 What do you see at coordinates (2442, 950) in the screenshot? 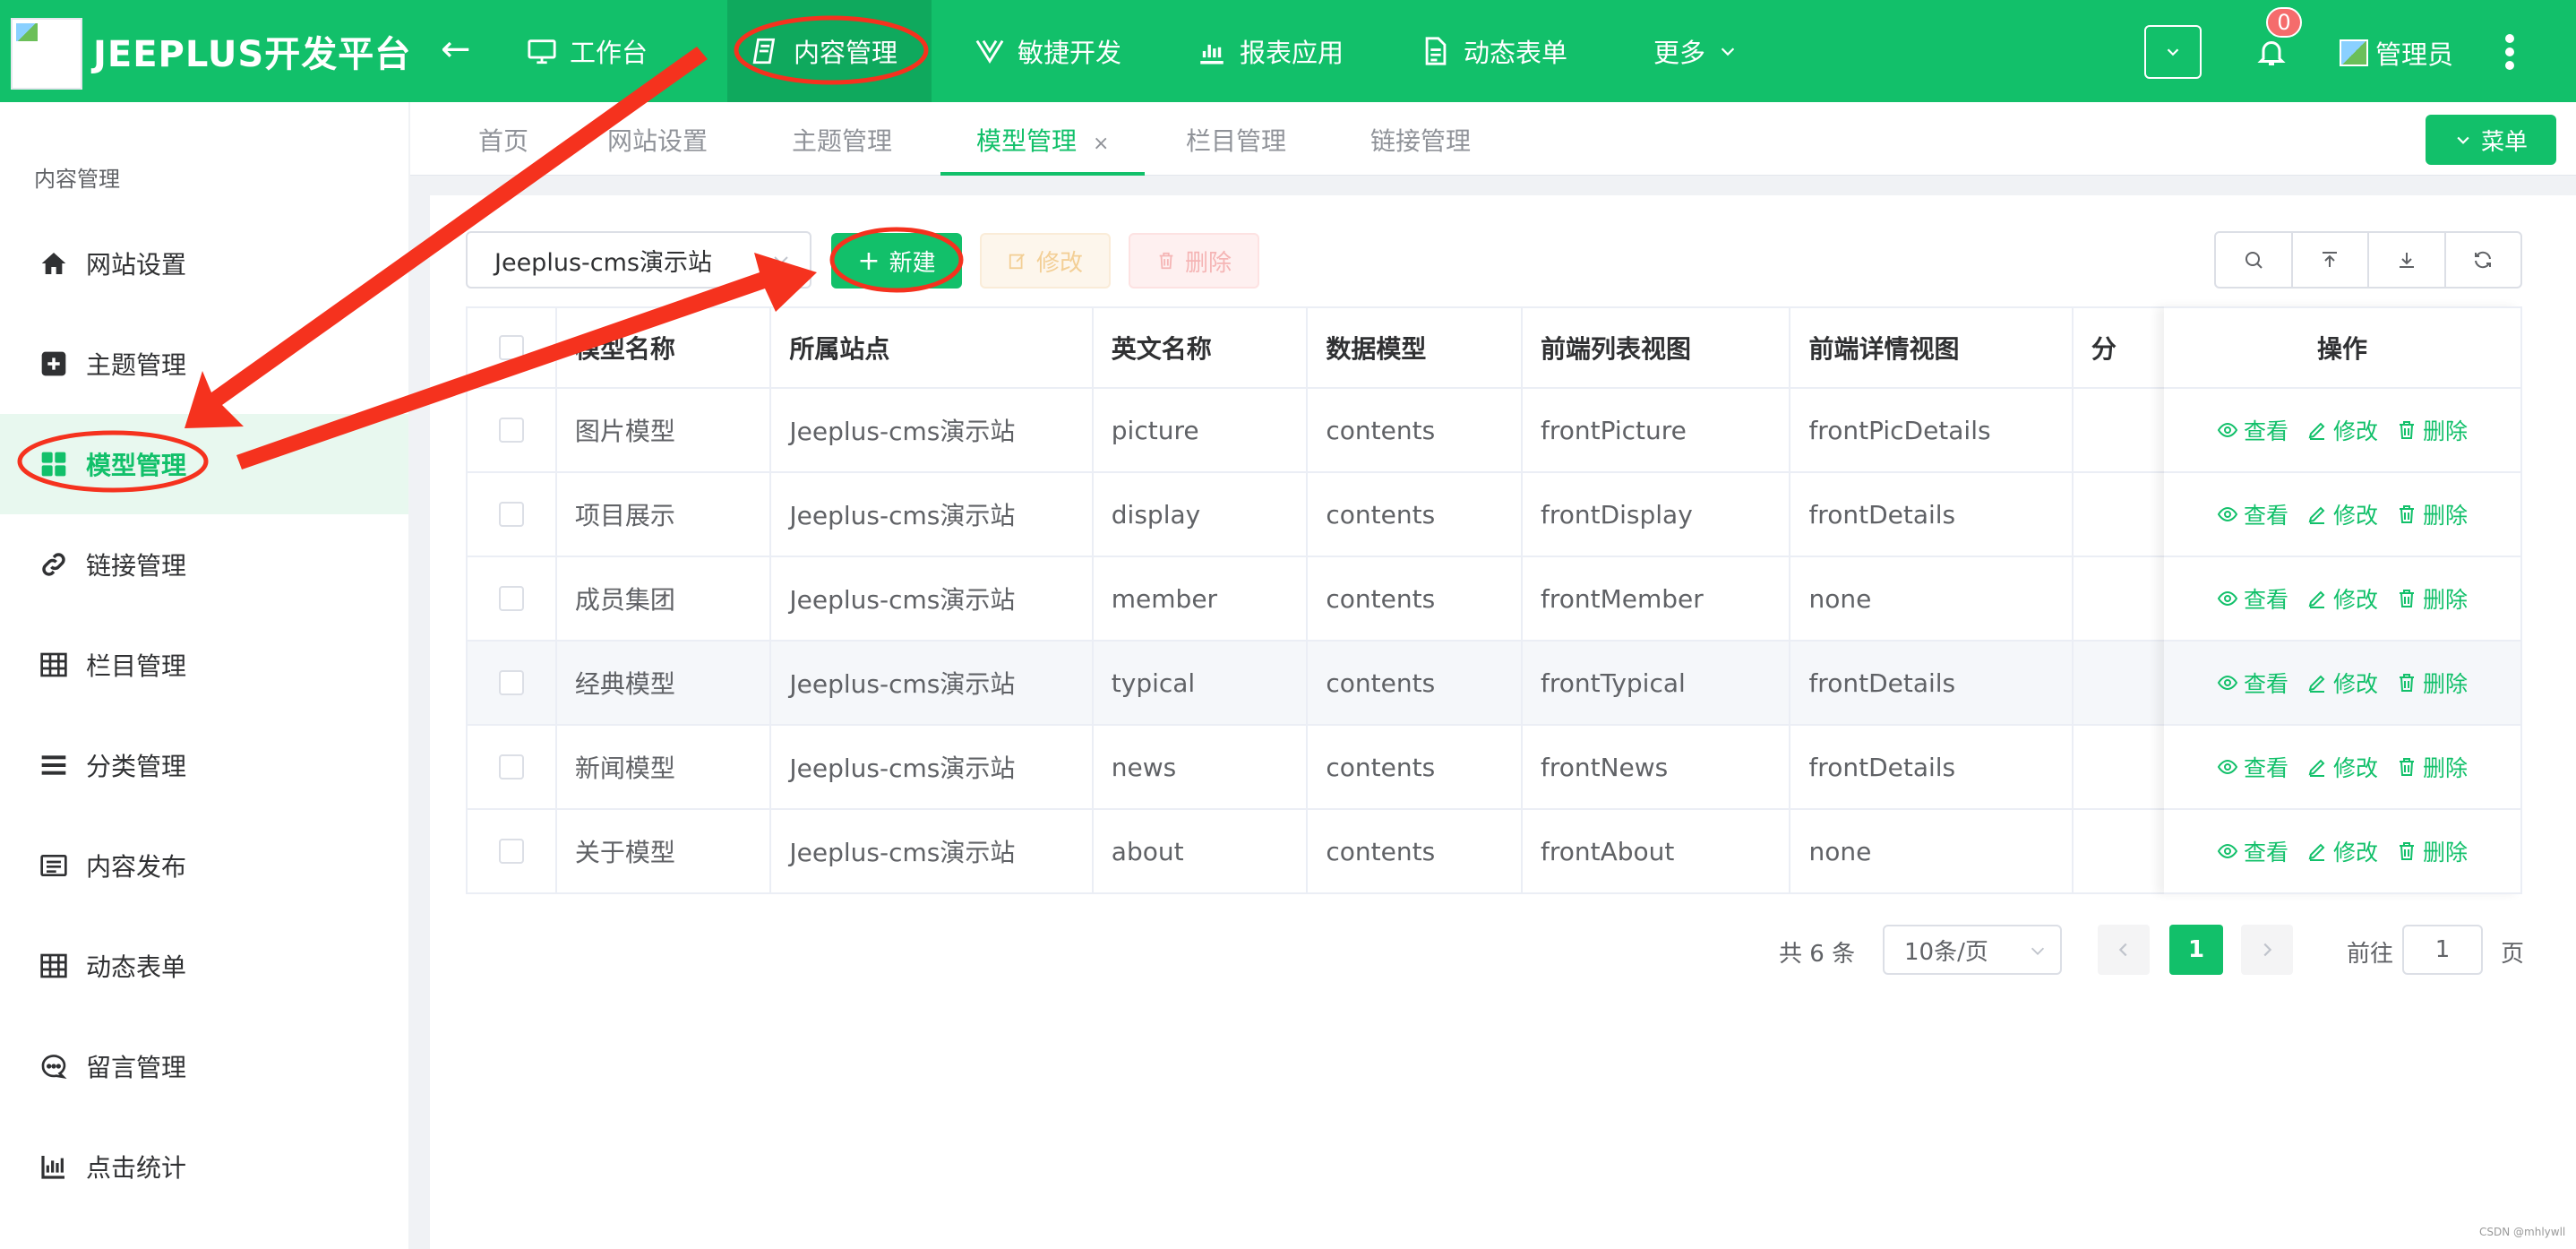
I see `goto-page-input: 1` at bounding box center [2442, 950].